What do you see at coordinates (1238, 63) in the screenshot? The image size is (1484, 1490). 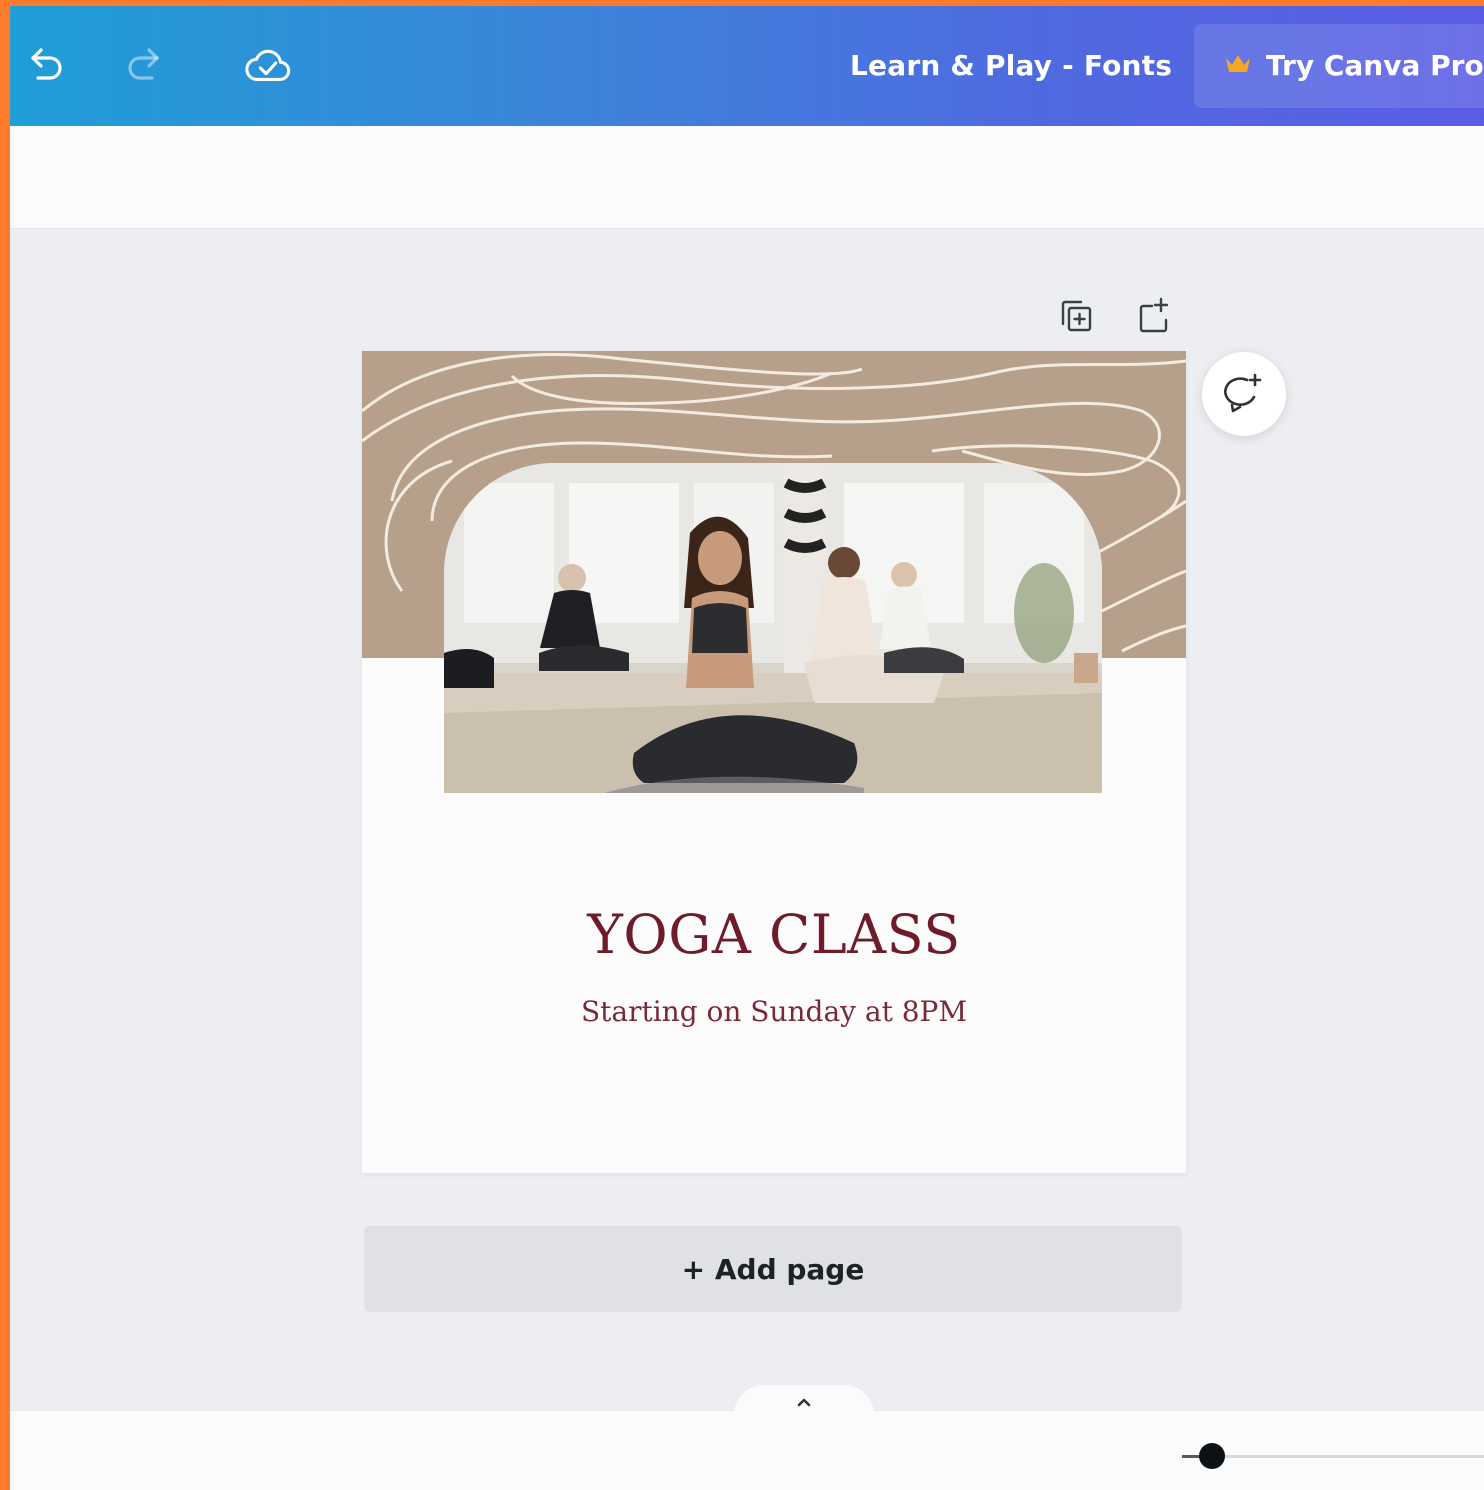 I see `crown-icon` at bounding box center [1238, 63].